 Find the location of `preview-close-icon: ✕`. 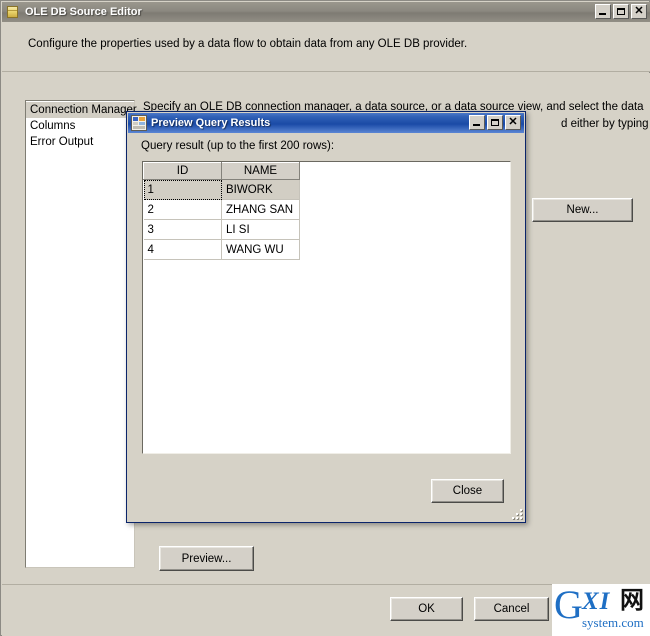

preview-close-icon: ✕ is located at coordinates (513, 122).